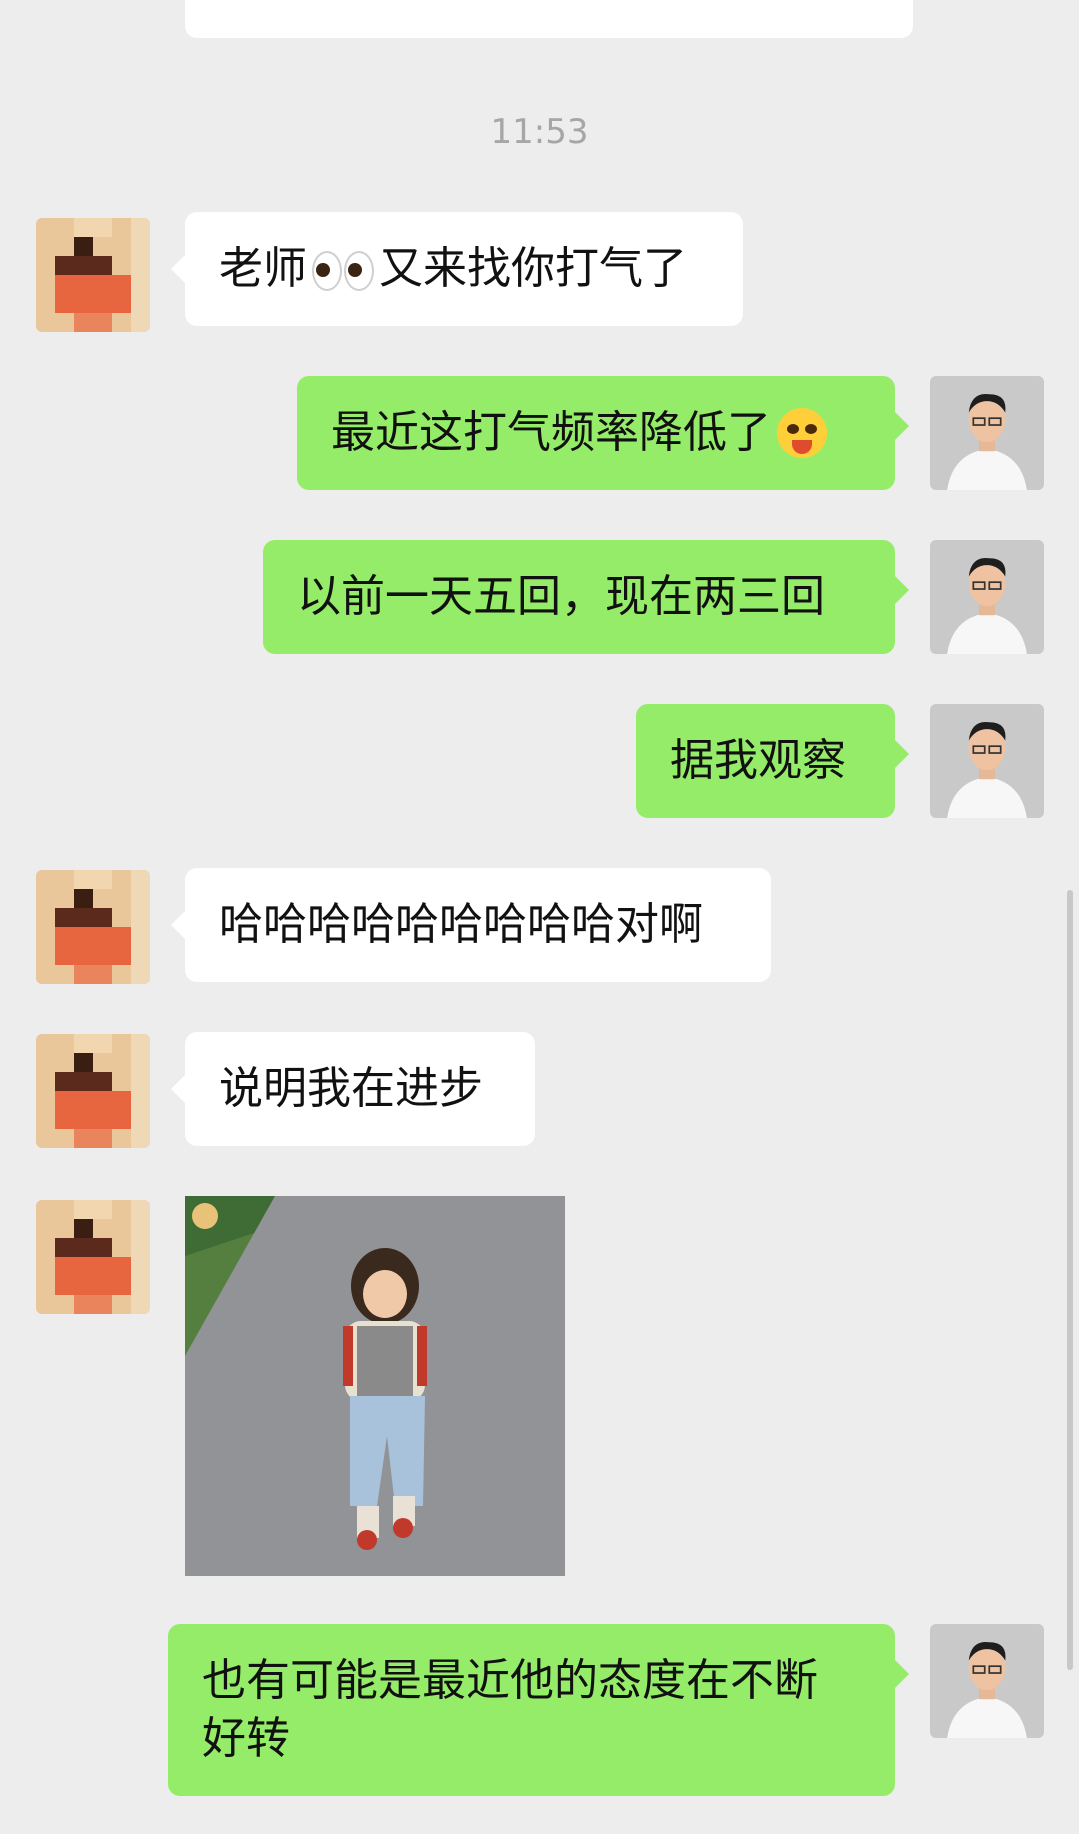  I want to click on message-text: 哈哈哈哈哈哈哈哈哈对啊, so click(461, 924).